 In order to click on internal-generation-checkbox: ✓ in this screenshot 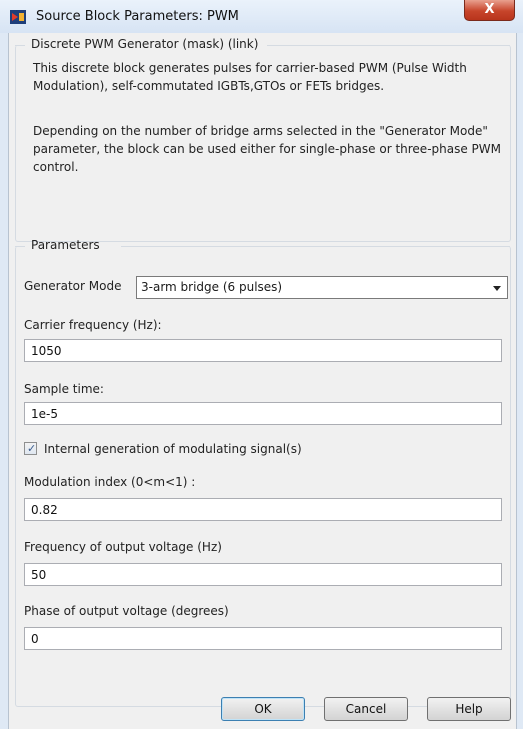, I will do `click(30, 448)`.